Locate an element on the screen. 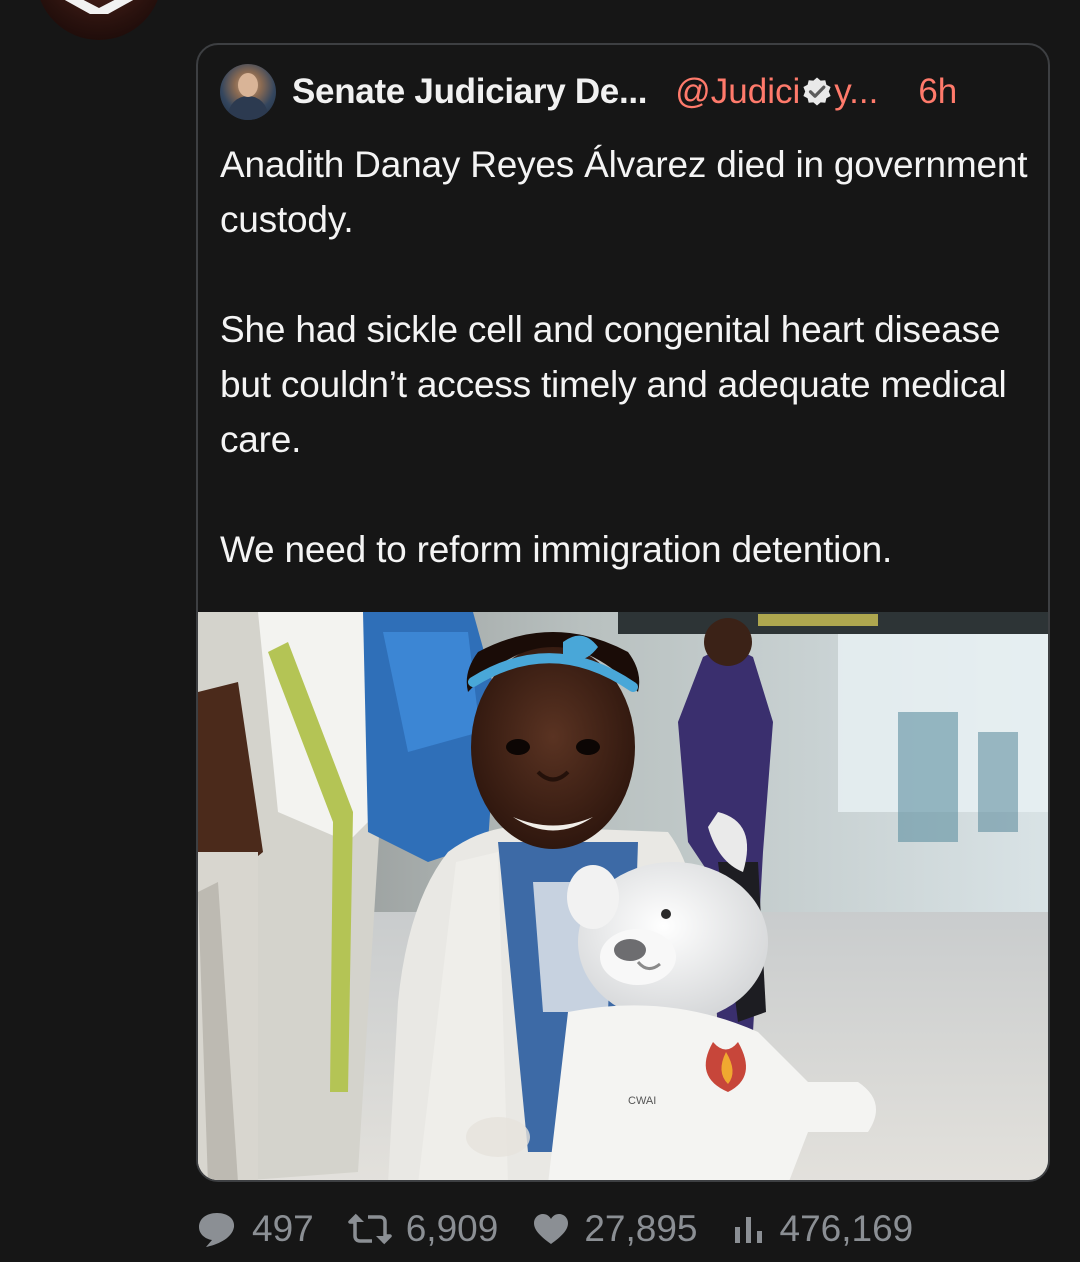 This screenshot has height=1262, width=1080. heart-icon is located at coordinates (551, 1229).